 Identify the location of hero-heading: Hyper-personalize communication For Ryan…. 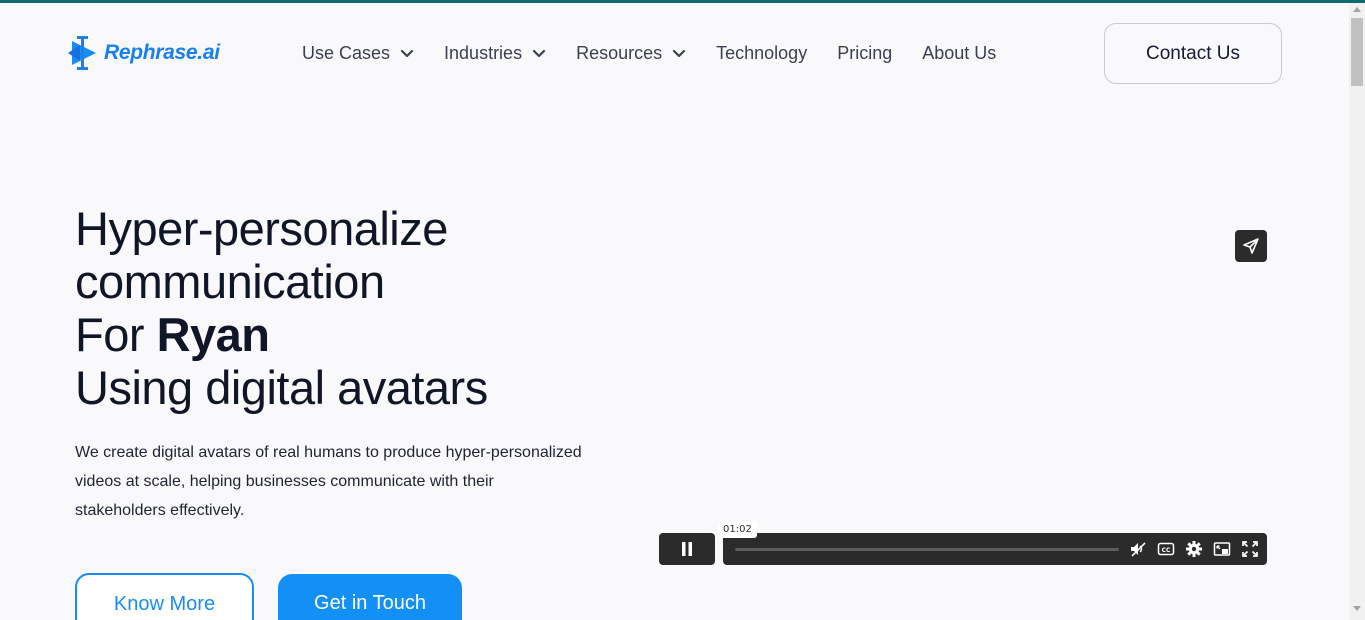
(281, 308).